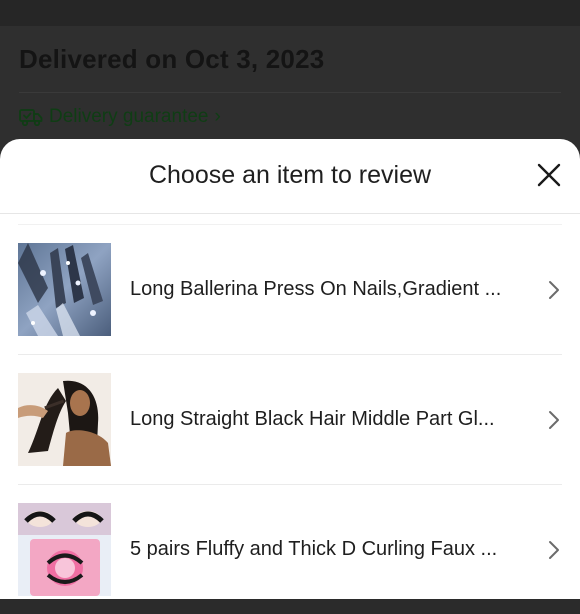 Image resolution: width=580 pixels, height=614 pixels. I want to click on wig-product-image, so click(64, 419).